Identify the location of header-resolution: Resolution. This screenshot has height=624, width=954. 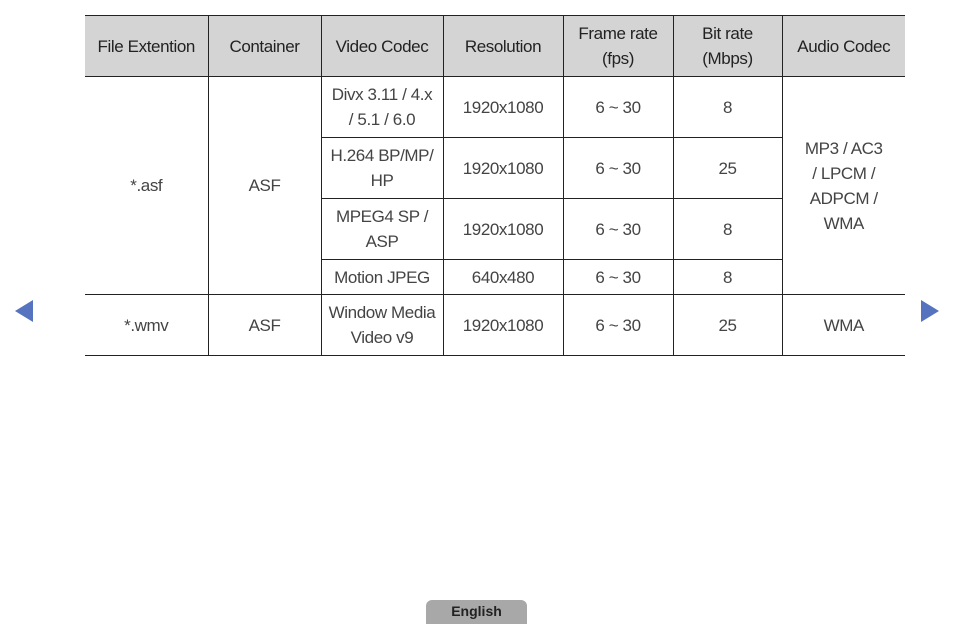
(503, 46).